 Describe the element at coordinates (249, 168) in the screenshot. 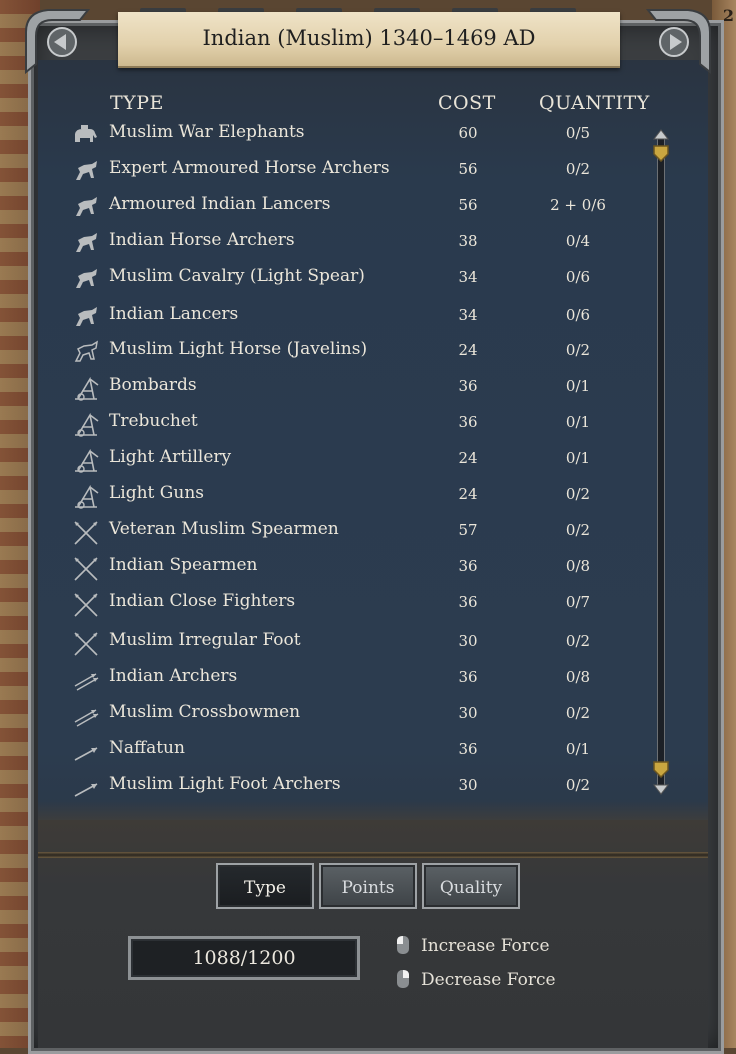

I see `unit-name: Expert Armoured Horse Archers` at that location.